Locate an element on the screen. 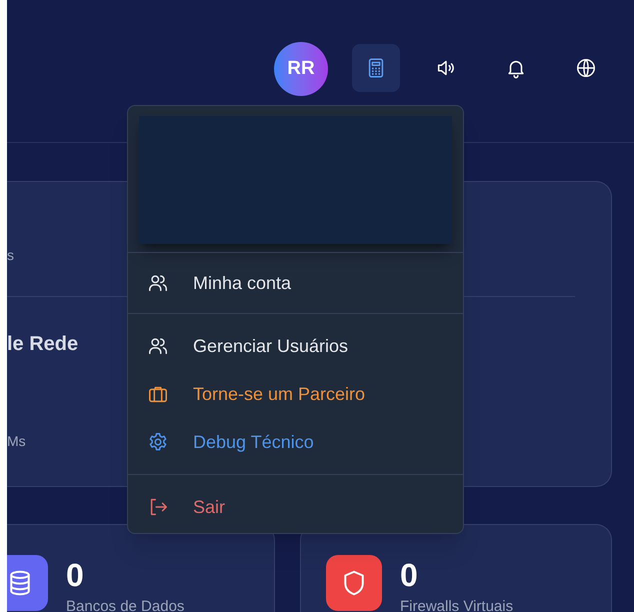 This screenshot has width=634, height=612. card-text: Ms is located at coordinates (16, 441).